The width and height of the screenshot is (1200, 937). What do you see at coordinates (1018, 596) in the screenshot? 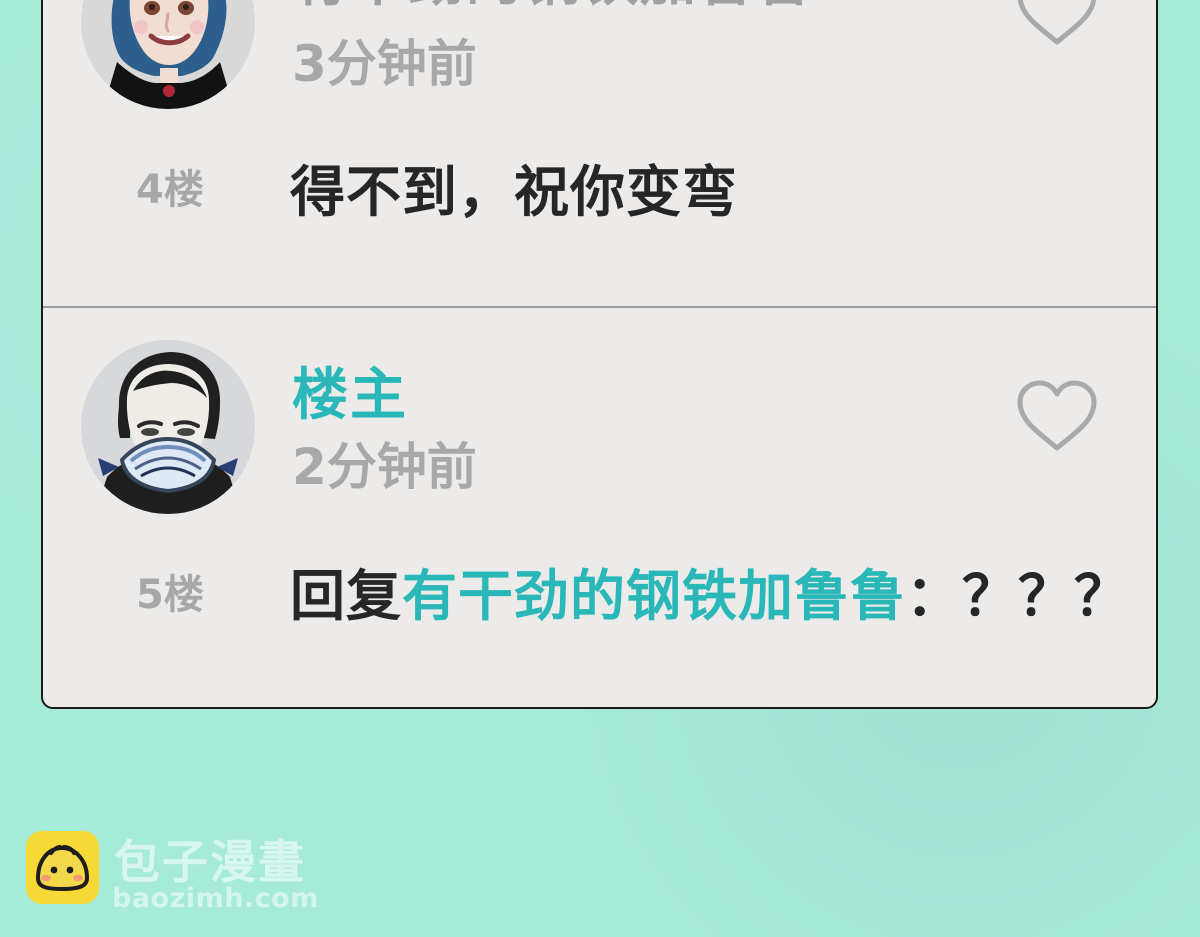
I see `reply-suffix: ：？？？` at bounding box center [1018, 596].